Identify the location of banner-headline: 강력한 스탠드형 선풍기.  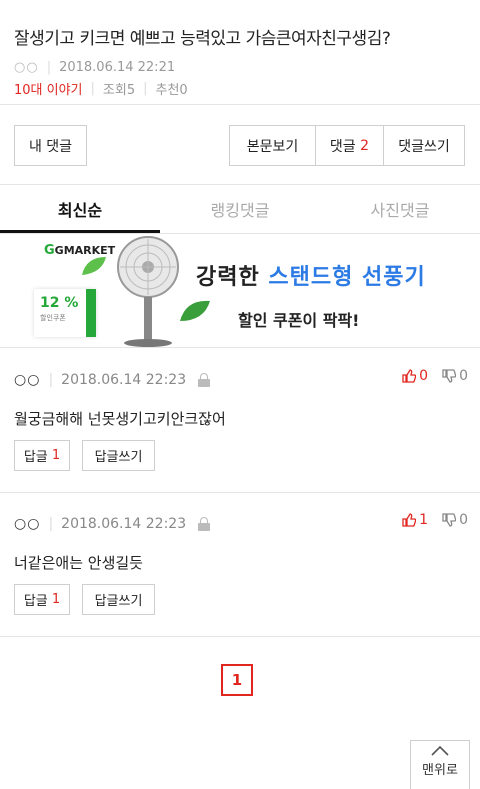
(311, 277).